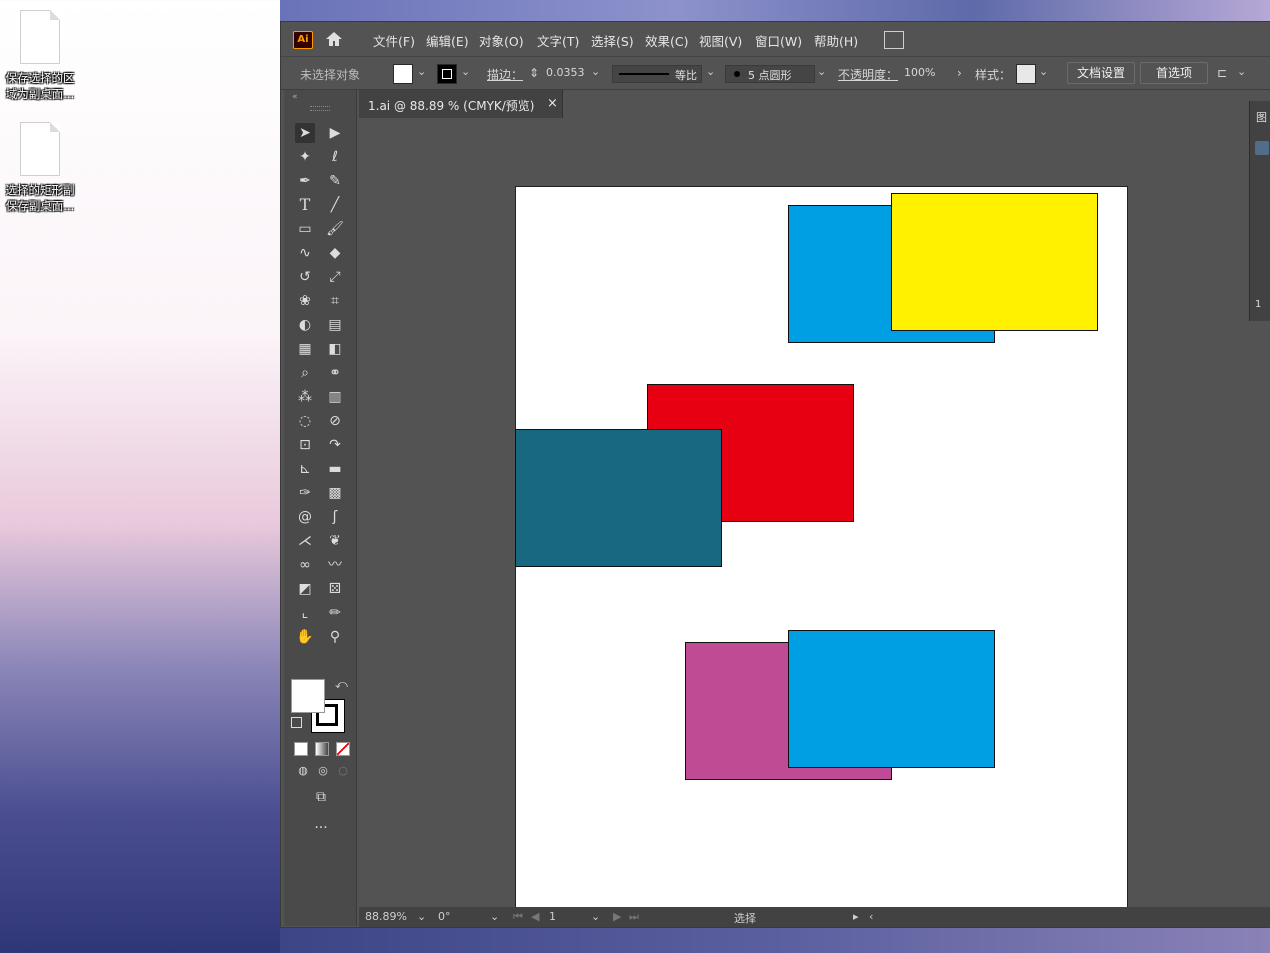 The height and width of the screenshot is (953, 1270). What do you see at coordinates (518, 917) in the screenshot?
I see `first-artboard-icon: ⏮` at bounding box center [518, 917].